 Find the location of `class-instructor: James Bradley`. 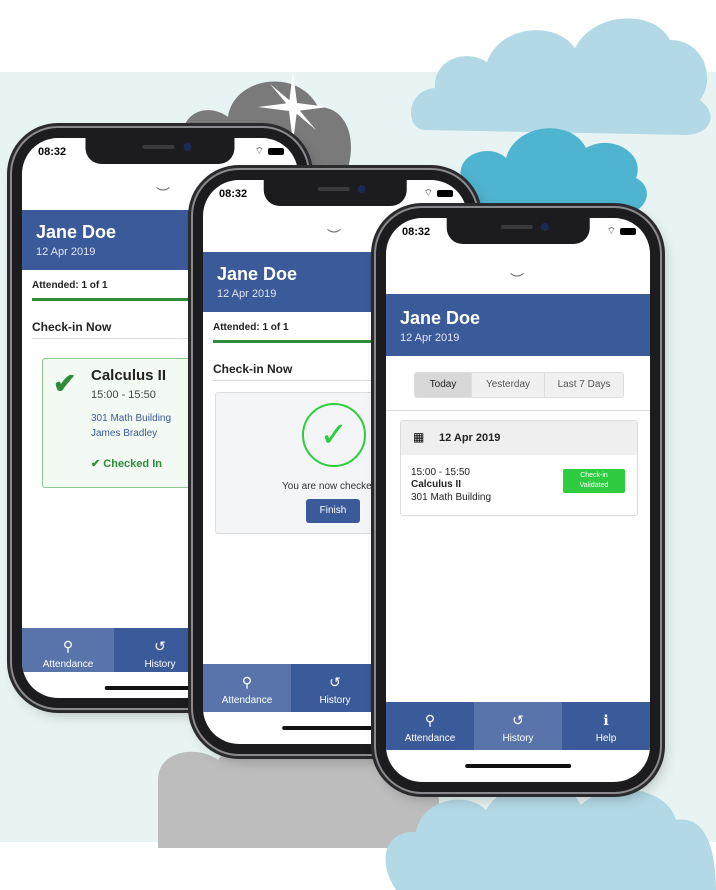

class-instructor: James Bradley is located at coordinates (124, 433).